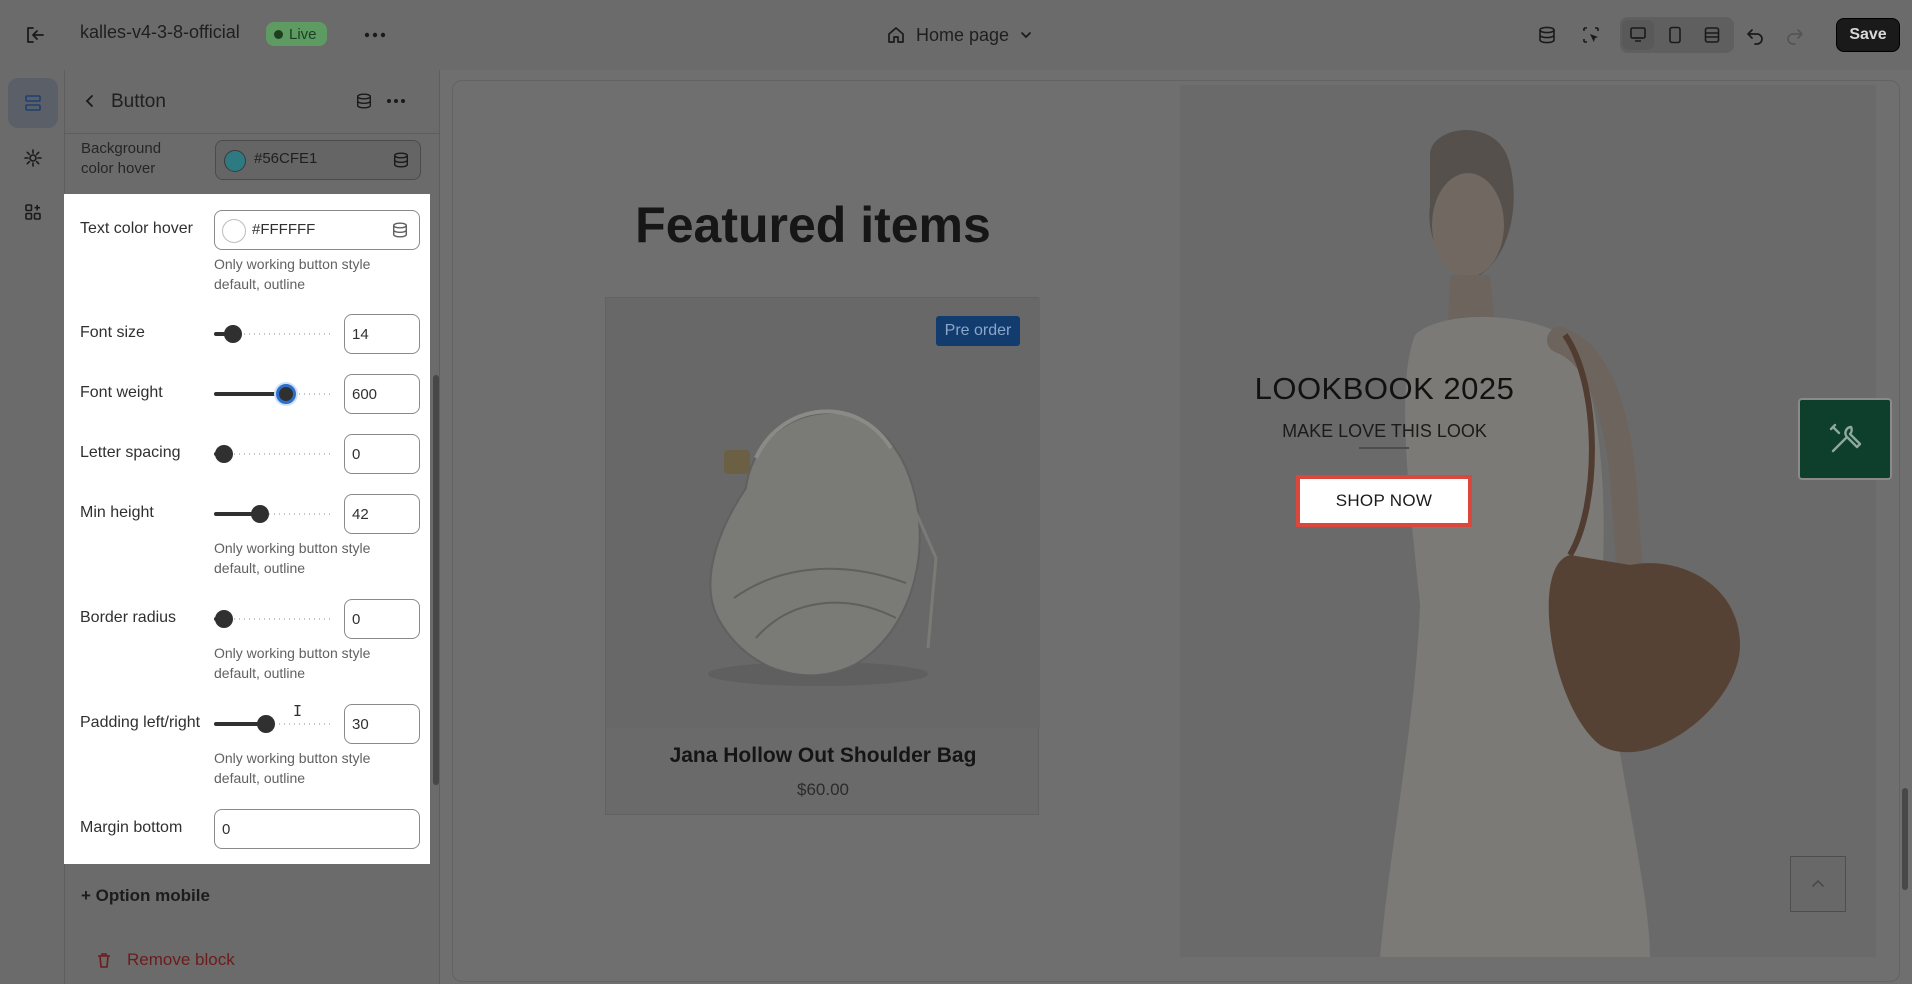 This screenshot has height=984, width=1912. What do you see at coordinates (823, 513) in the screenshot?
I see `product-image` at bounding box center [823, 513].